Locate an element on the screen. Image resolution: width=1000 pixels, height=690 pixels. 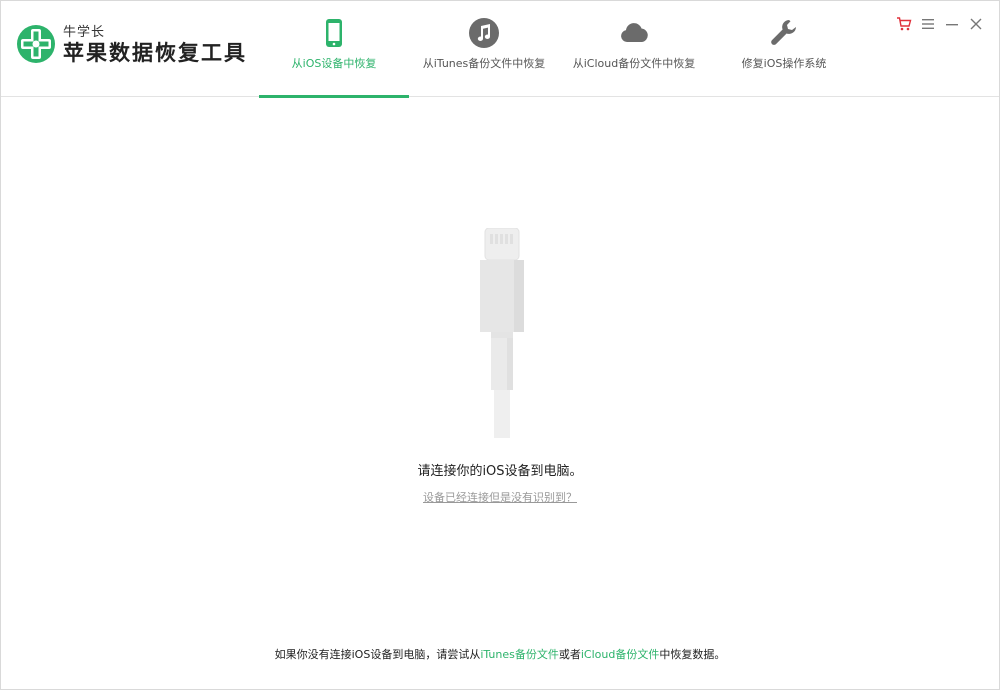
footer-prefix: 如果你没有连接iOS设备到电脑，请尝试从 is located at coordinates (377, 654).